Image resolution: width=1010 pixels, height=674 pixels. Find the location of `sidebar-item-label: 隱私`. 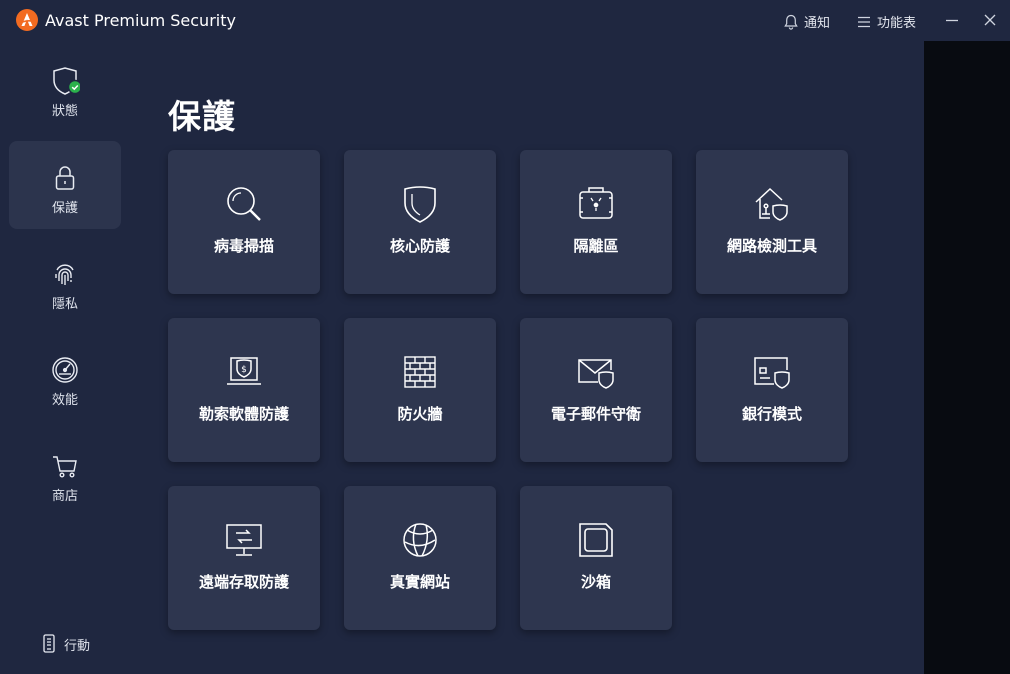

sidebar-item-label: 隱私 is located at coordinates (64, 304).